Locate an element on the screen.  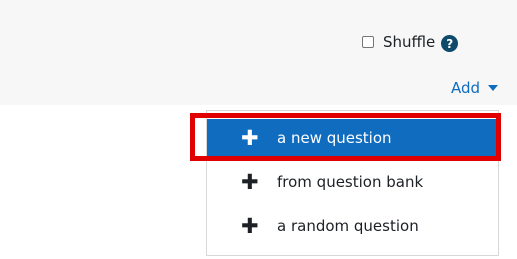
menu-item-new-question: ✚ a new question is located at coordinates (352, 138).